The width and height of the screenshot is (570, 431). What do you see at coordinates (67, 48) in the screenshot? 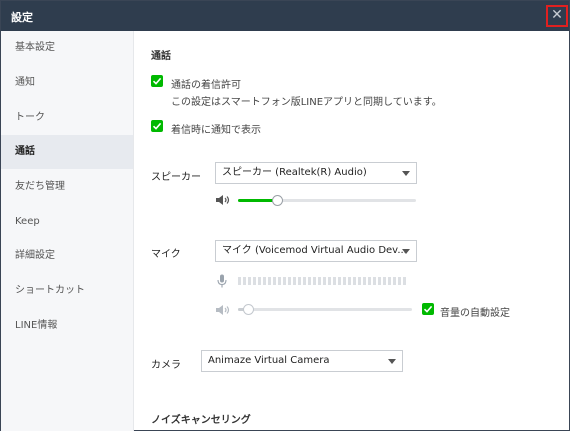
I see `sidebar-item-general: 基本設定` at bounding box center [67, 48].